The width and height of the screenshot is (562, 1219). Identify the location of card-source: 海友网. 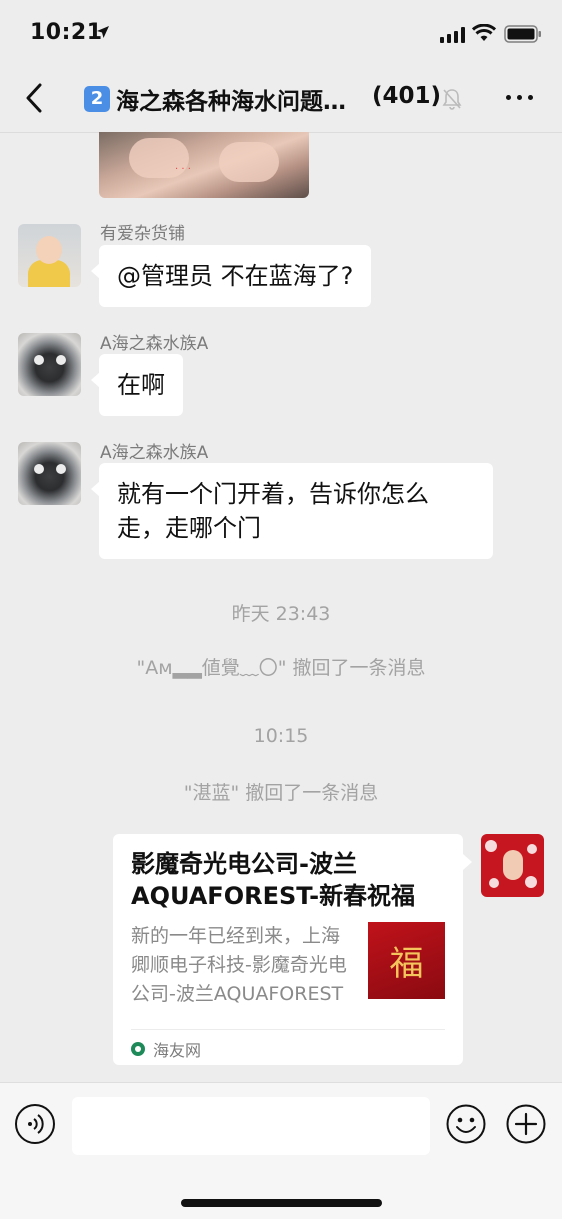
(166, 1049).